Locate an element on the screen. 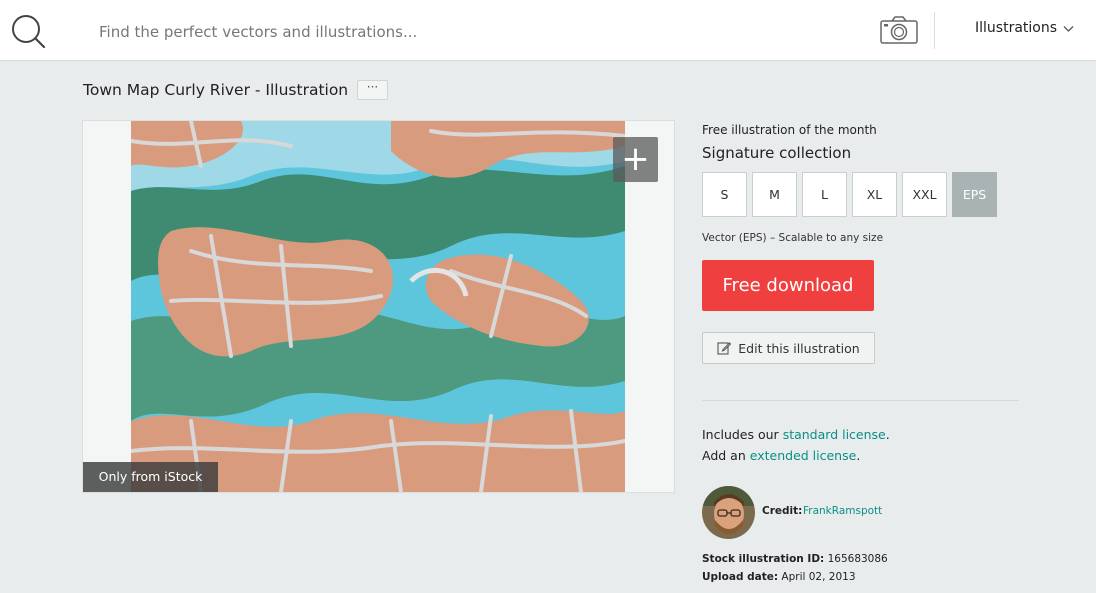 The height and width of the screenshot is (593, 1096). category-dropdown: Illustrations is located at coordinates (1024, 28).